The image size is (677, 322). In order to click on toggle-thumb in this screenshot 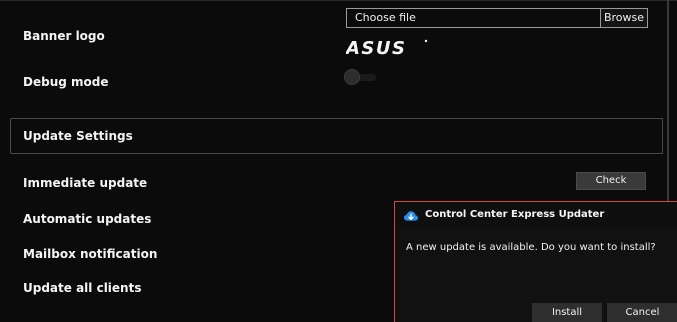, I will do `click(352, 77)`.